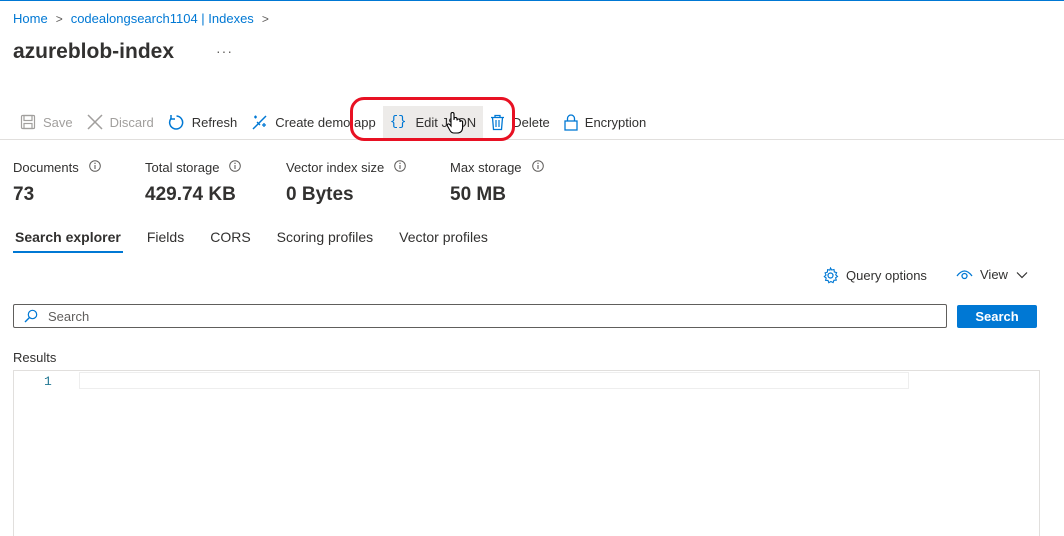  Describe the element at coordinates (58, 122) in the screenshot. I see `save-label: Save` at that location.